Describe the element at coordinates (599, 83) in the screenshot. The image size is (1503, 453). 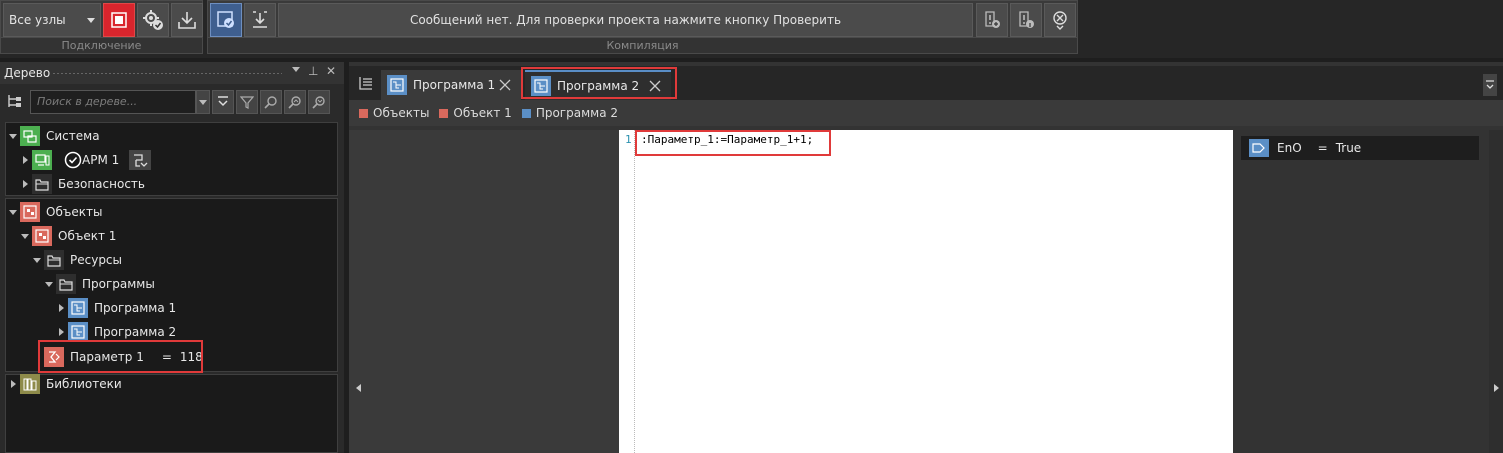
I see `highlight-tab2` at that location.